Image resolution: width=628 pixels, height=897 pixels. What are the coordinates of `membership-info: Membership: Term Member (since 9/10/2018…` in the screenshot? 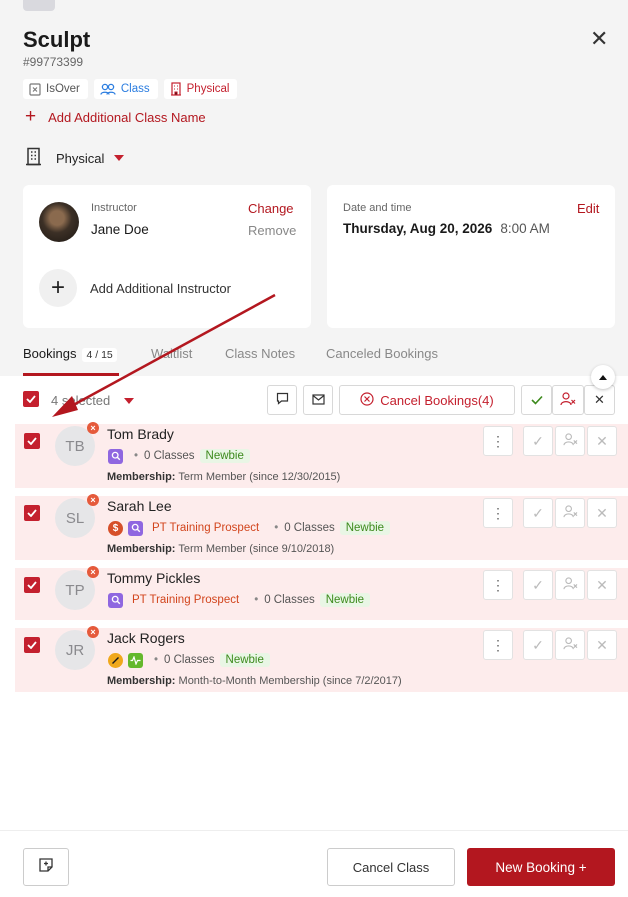 It's located at (220, 549).